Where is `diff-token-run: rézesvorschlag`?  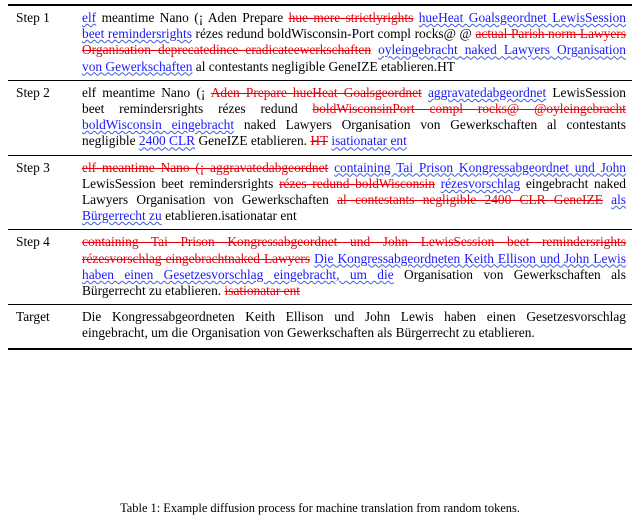 diff-token-run: rézesvorschlag is located at coordinates (480, 183).